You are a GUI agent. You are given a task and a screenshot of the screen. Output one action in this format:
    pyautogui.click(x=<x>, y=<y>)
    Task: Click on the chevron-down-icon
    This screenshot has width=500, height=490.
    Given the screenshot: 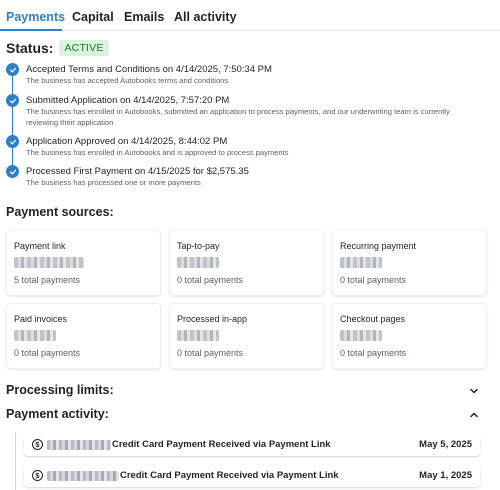 What is the action you would take?
    pyautogui.click(x=474, y=391)
    